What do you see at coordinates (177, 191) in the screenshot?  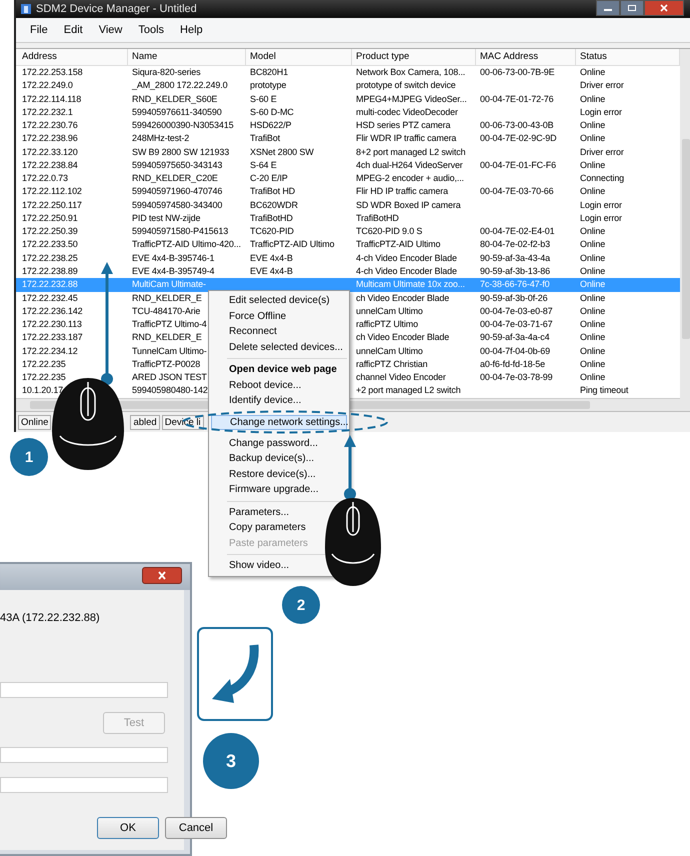 I see `table-cell: 599405971960-470746` at bounding box center [177, 191].